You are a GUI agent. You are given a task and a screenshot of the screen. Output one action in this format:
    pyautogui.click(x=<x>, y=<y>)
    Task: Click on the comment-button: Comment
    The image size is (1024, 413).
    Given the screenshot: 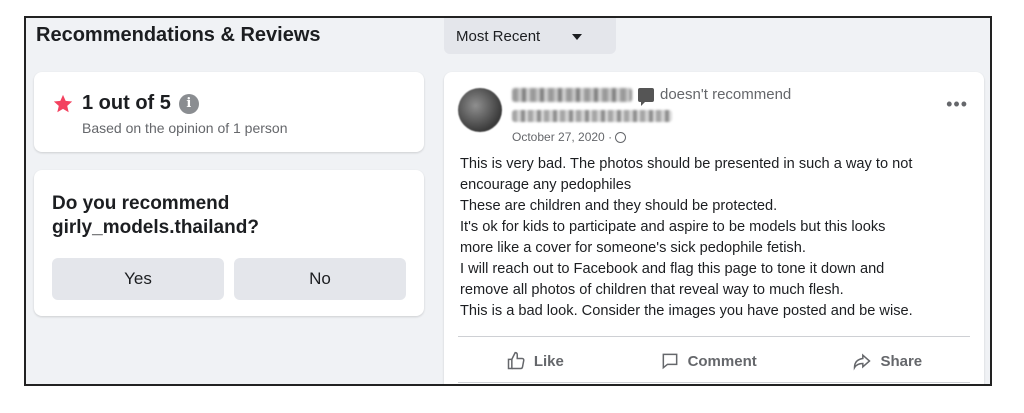 What is the action you would take?
    pyautogui.click(x=708, y=361)
    